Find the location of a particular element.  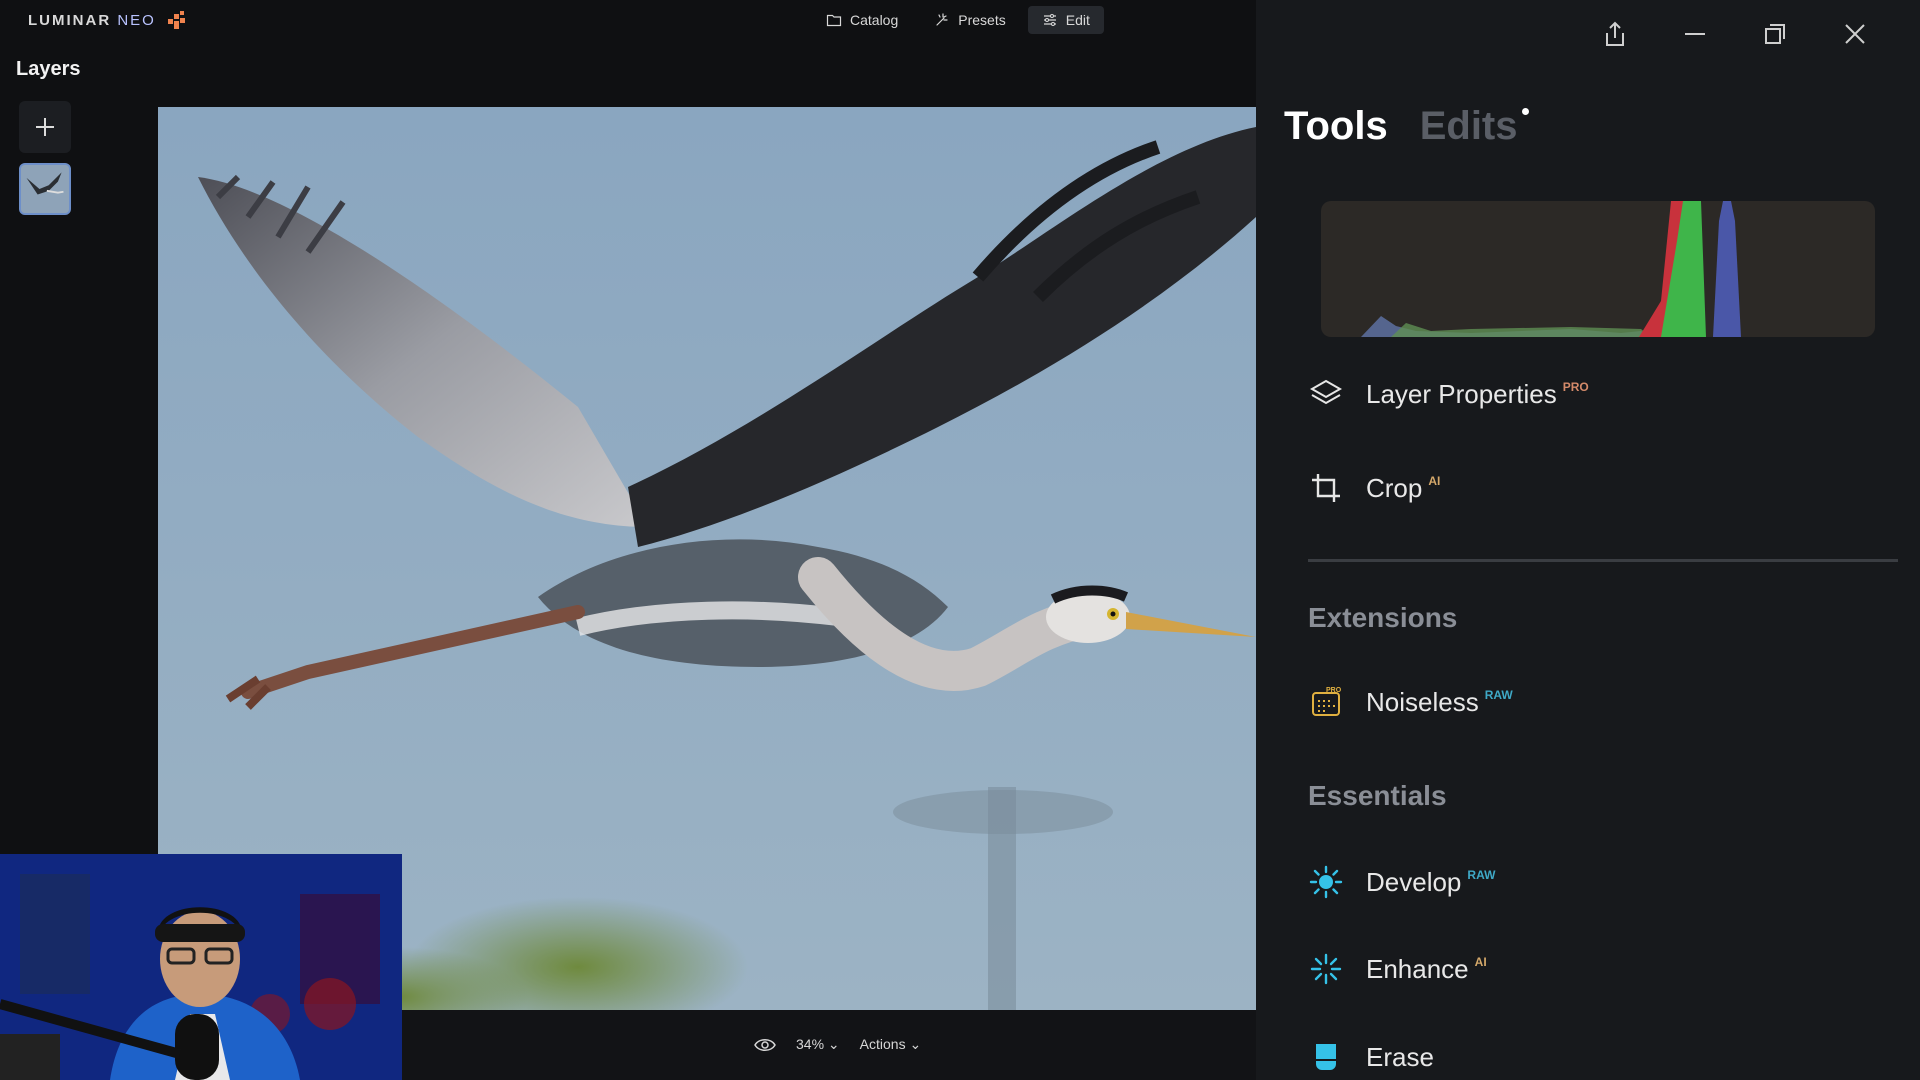

noiseless-icon: PRO is located at coordinates (1326, 702).